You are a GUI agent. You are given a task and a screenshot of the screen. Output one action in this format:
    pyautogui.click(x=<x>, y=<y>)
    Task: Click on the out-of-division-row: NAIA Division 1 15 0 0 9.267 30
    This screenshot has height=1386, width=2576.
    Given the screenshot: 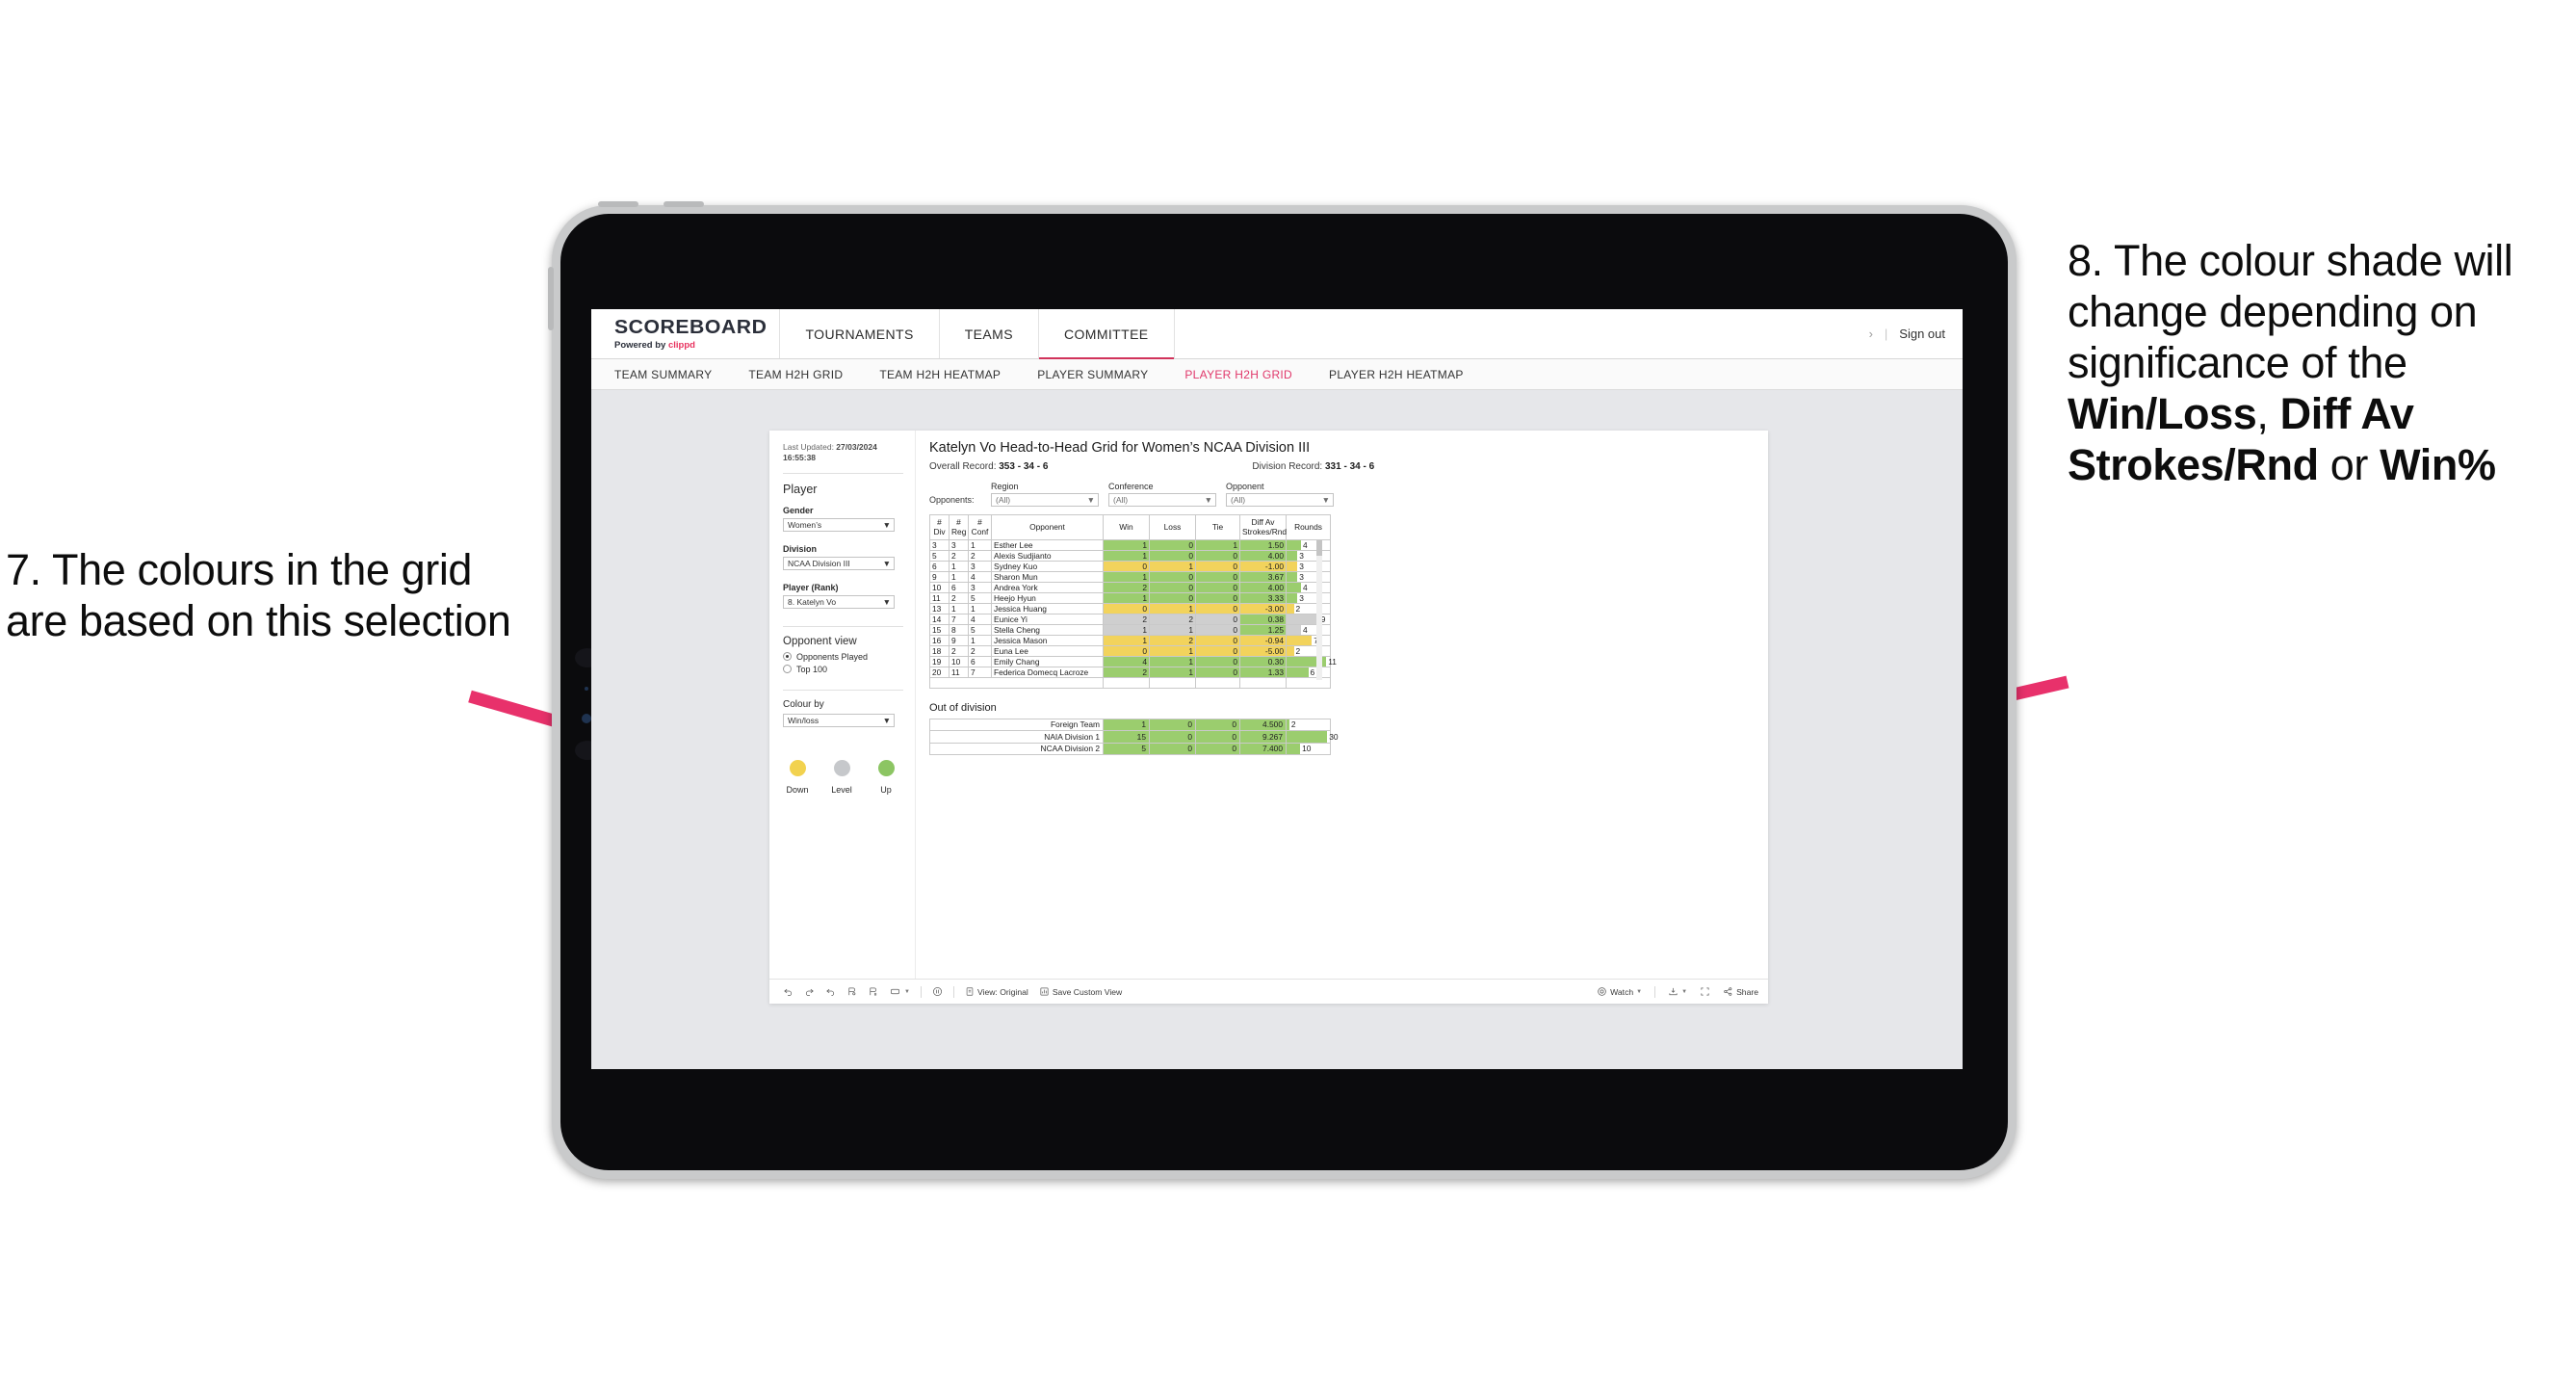 What is the action you would take?
    pyautogui.click(x=1134, y=737)
    